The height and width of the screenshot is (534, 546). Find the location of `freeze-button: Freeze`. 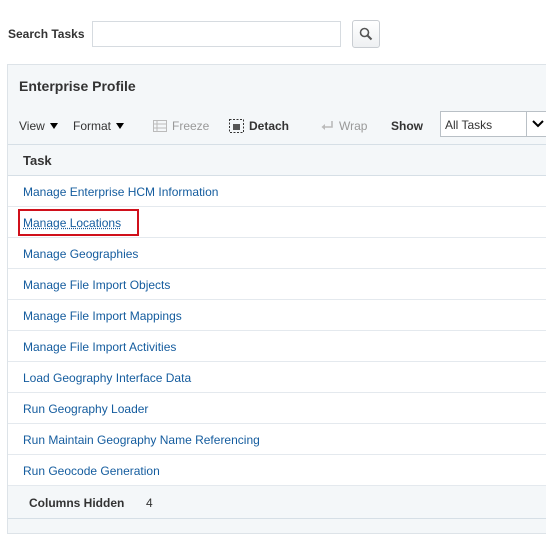

freeze-button: Freeze is located at coordinates (181, 126).